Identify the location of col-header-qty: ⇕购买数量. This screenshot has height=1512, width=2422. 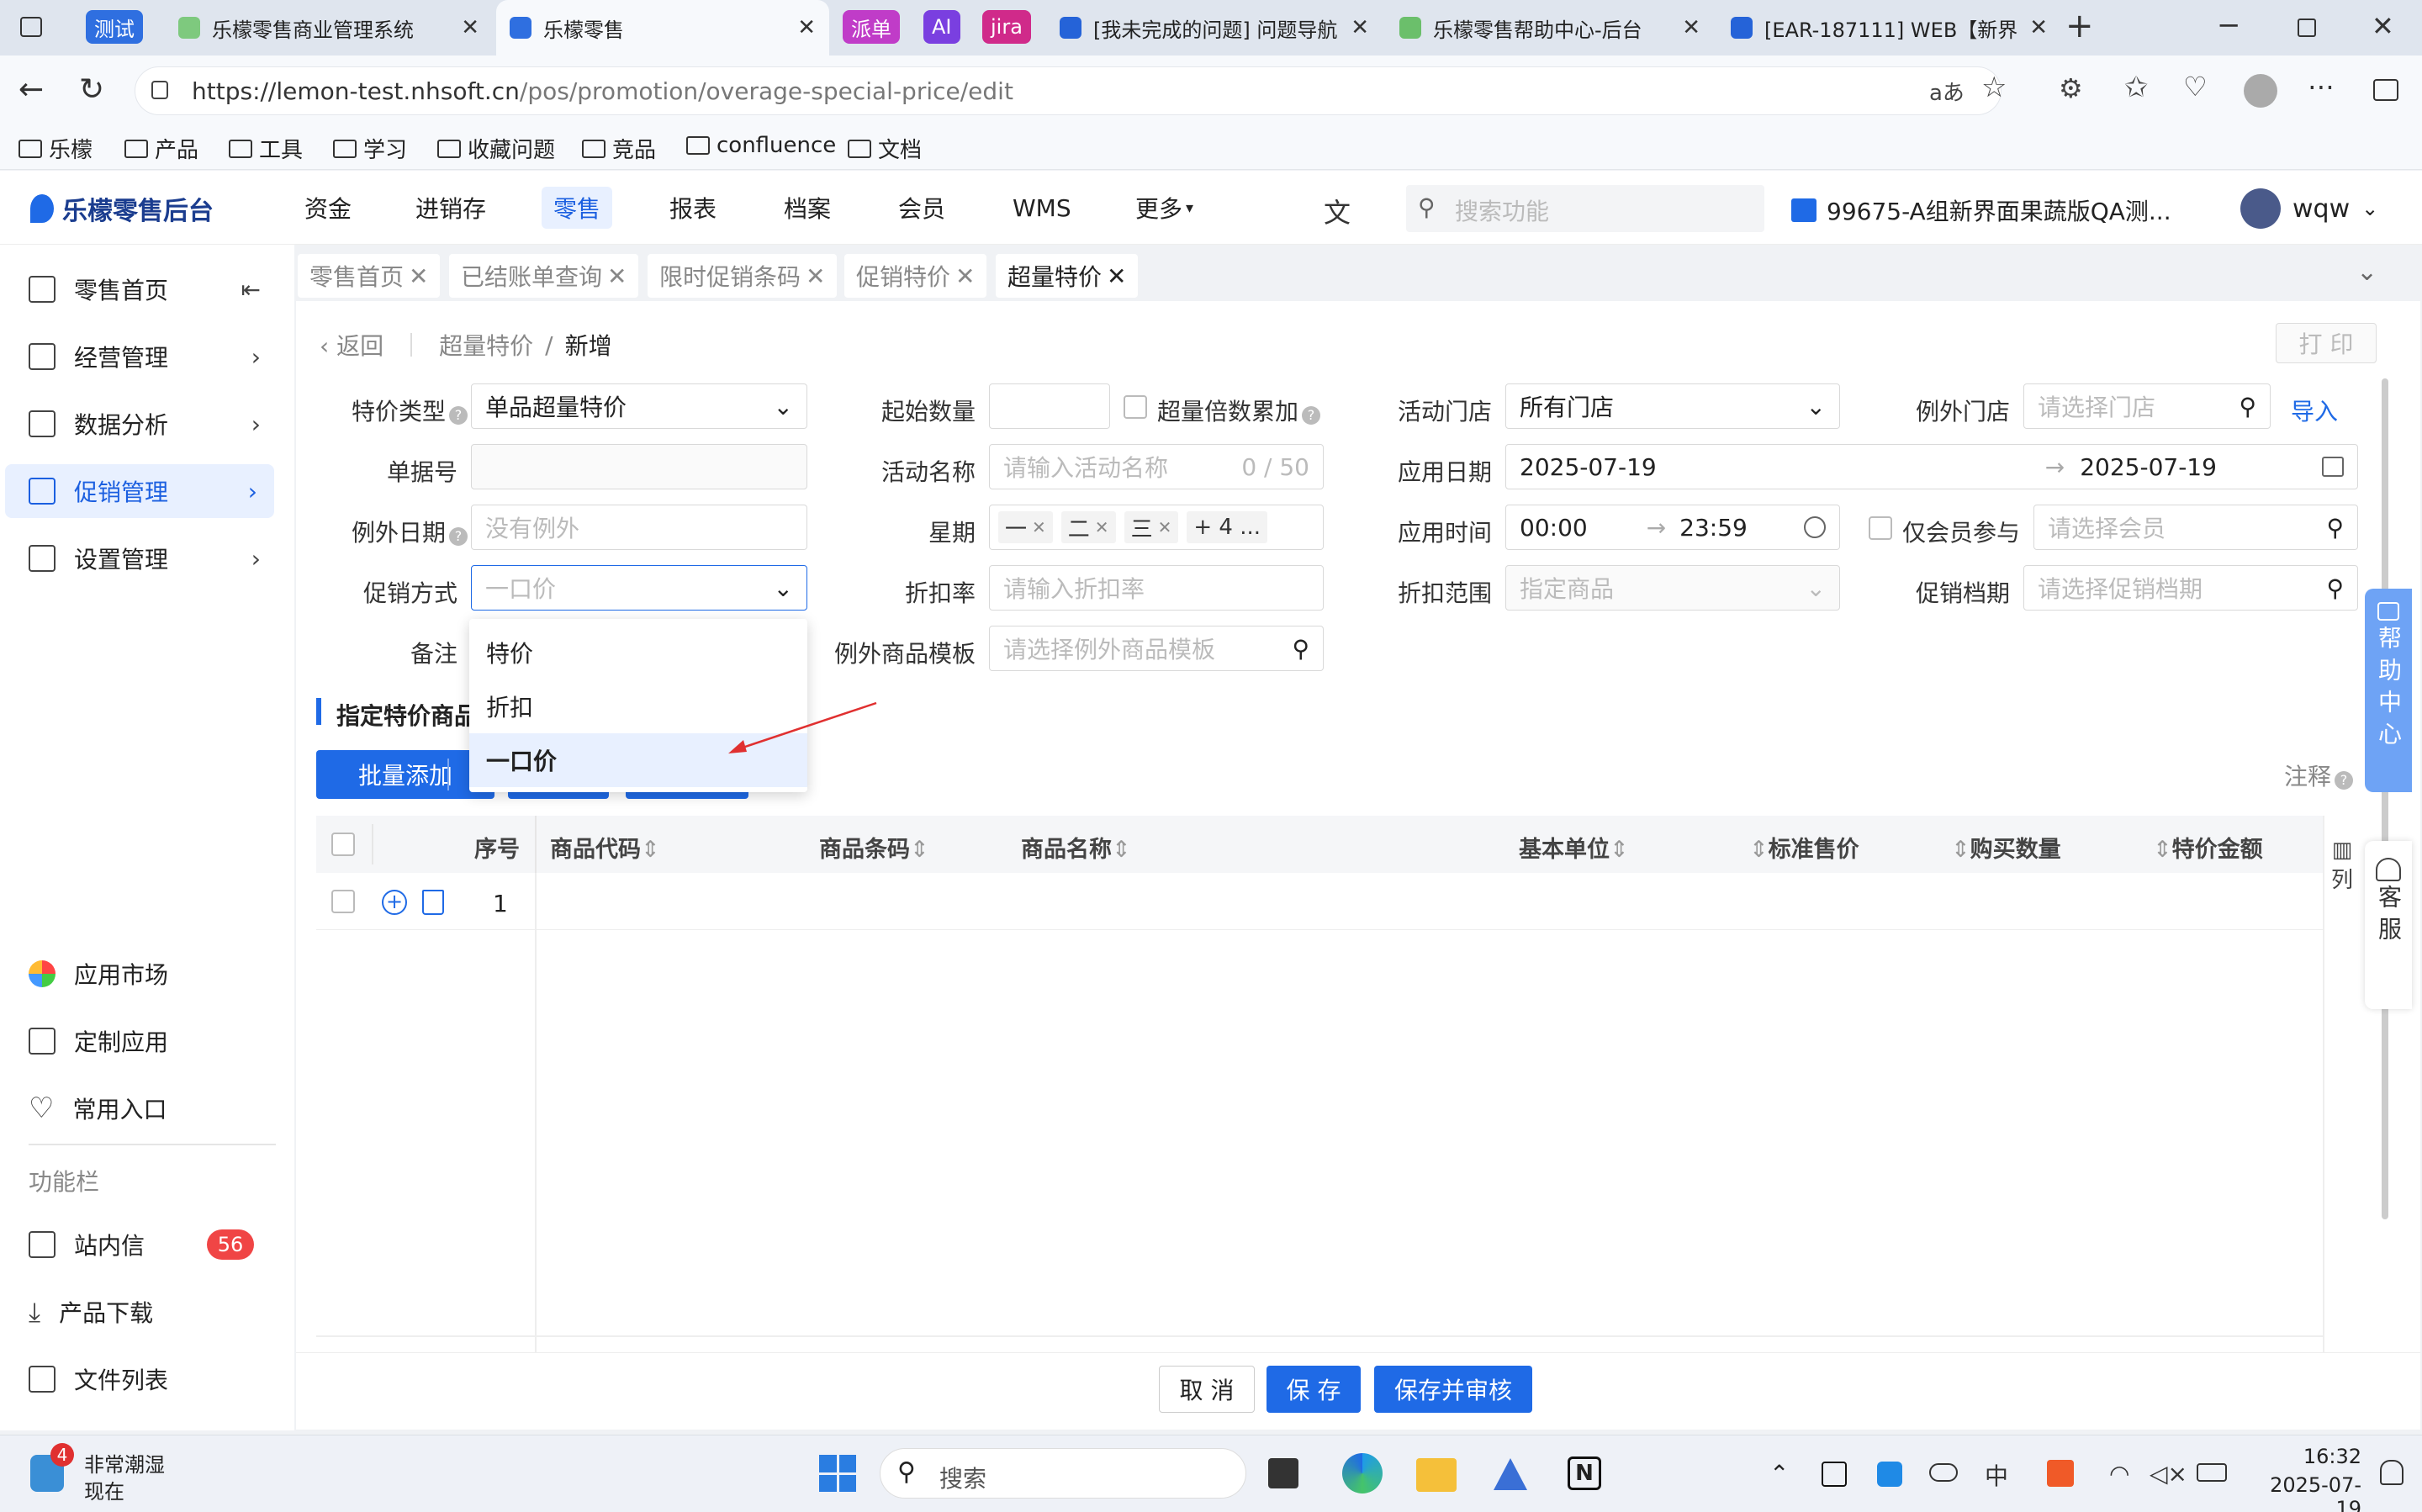
(2006, 847).